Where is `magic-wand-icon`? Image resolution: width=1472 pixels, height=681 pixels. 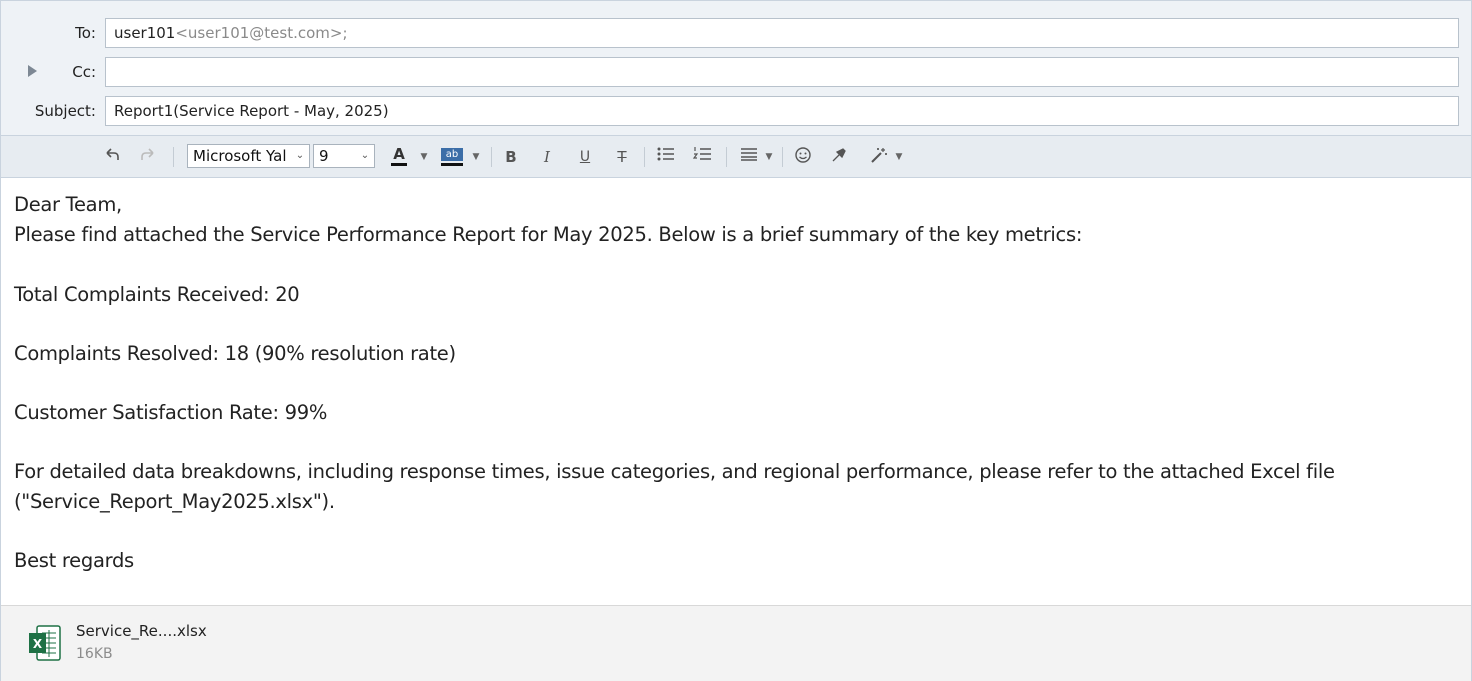
magic-wand-icon is located at coordinates (879, 157).